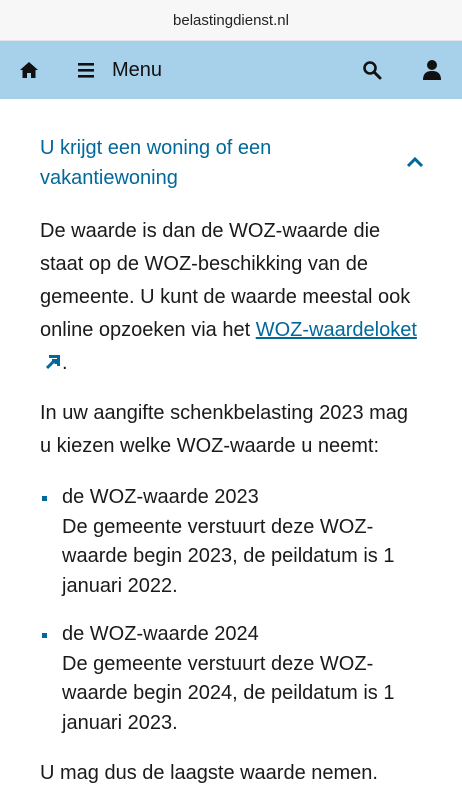 This screenshot has width=462, height=800. What do you see at coordinates (415, 162) in the screenshot?
I see `chevron-up-icon` at bounding box center [415, 162].